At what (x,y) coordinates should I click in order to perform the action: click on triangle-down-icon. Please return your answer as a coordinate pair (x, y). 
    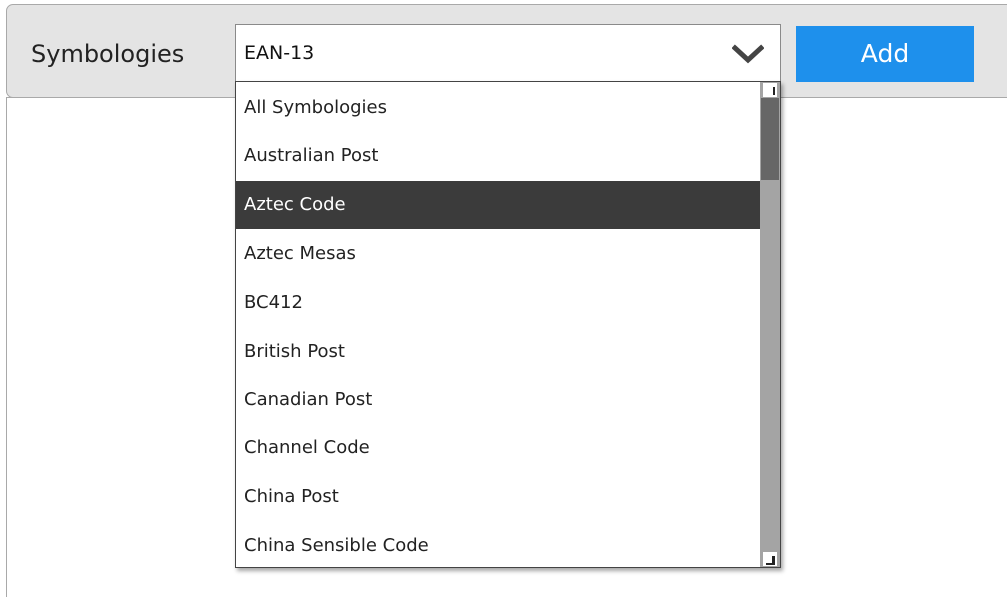
    Looking at the image, I should click on (770, 560).